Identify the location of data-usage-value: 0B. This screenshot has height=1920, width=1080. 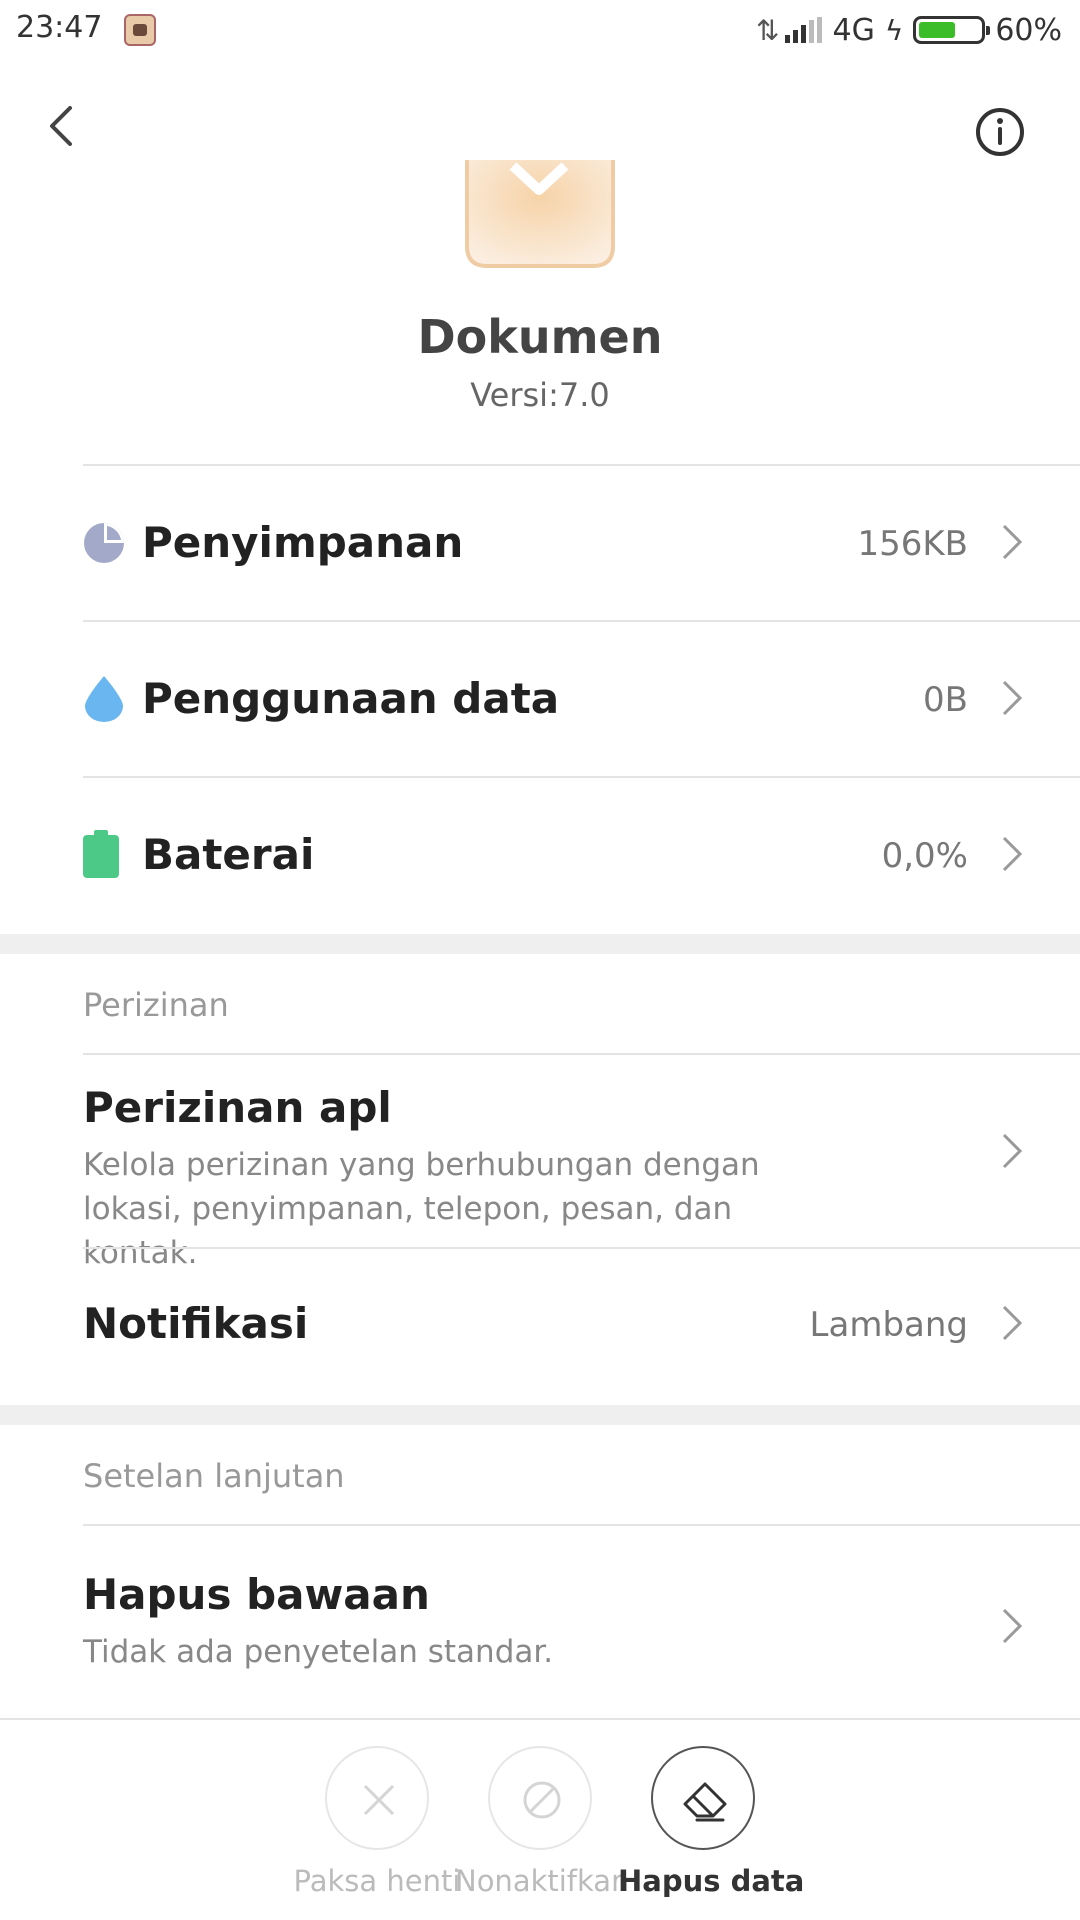
(945, 700).